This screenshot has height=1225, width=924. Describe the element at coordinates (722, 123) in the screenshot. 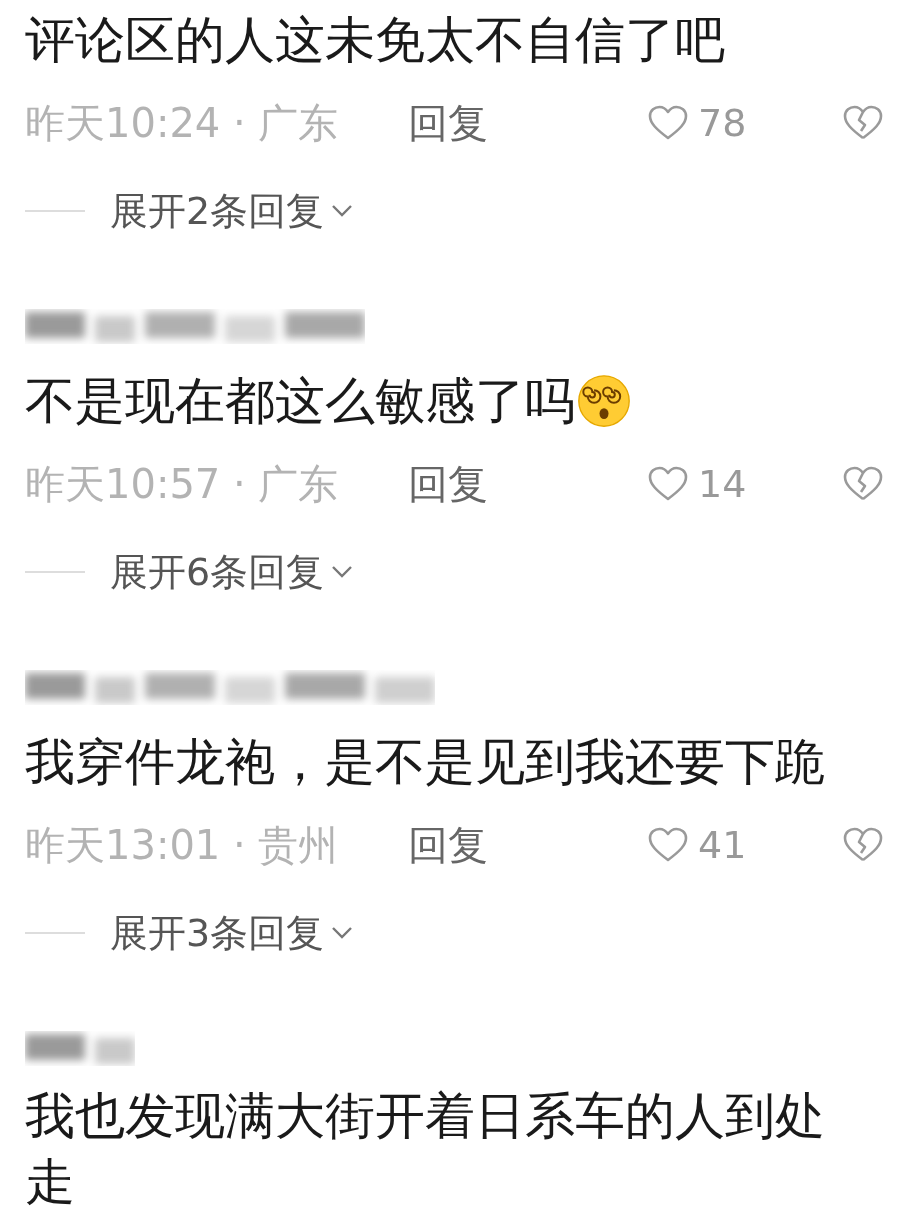

I see `like-count: 78` at that location.